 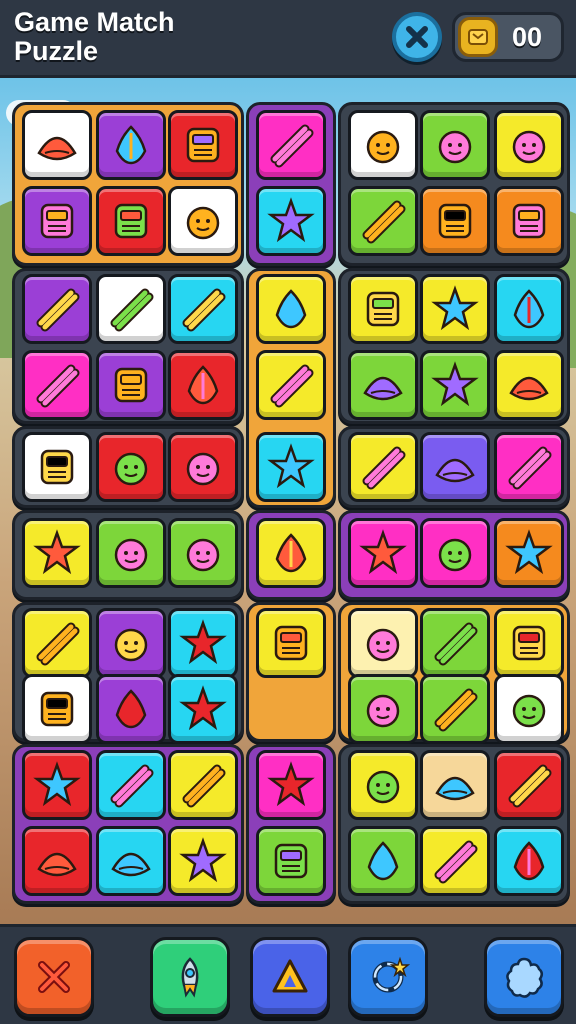 I want to click on rocket-icon, so click(x=190, y=977).